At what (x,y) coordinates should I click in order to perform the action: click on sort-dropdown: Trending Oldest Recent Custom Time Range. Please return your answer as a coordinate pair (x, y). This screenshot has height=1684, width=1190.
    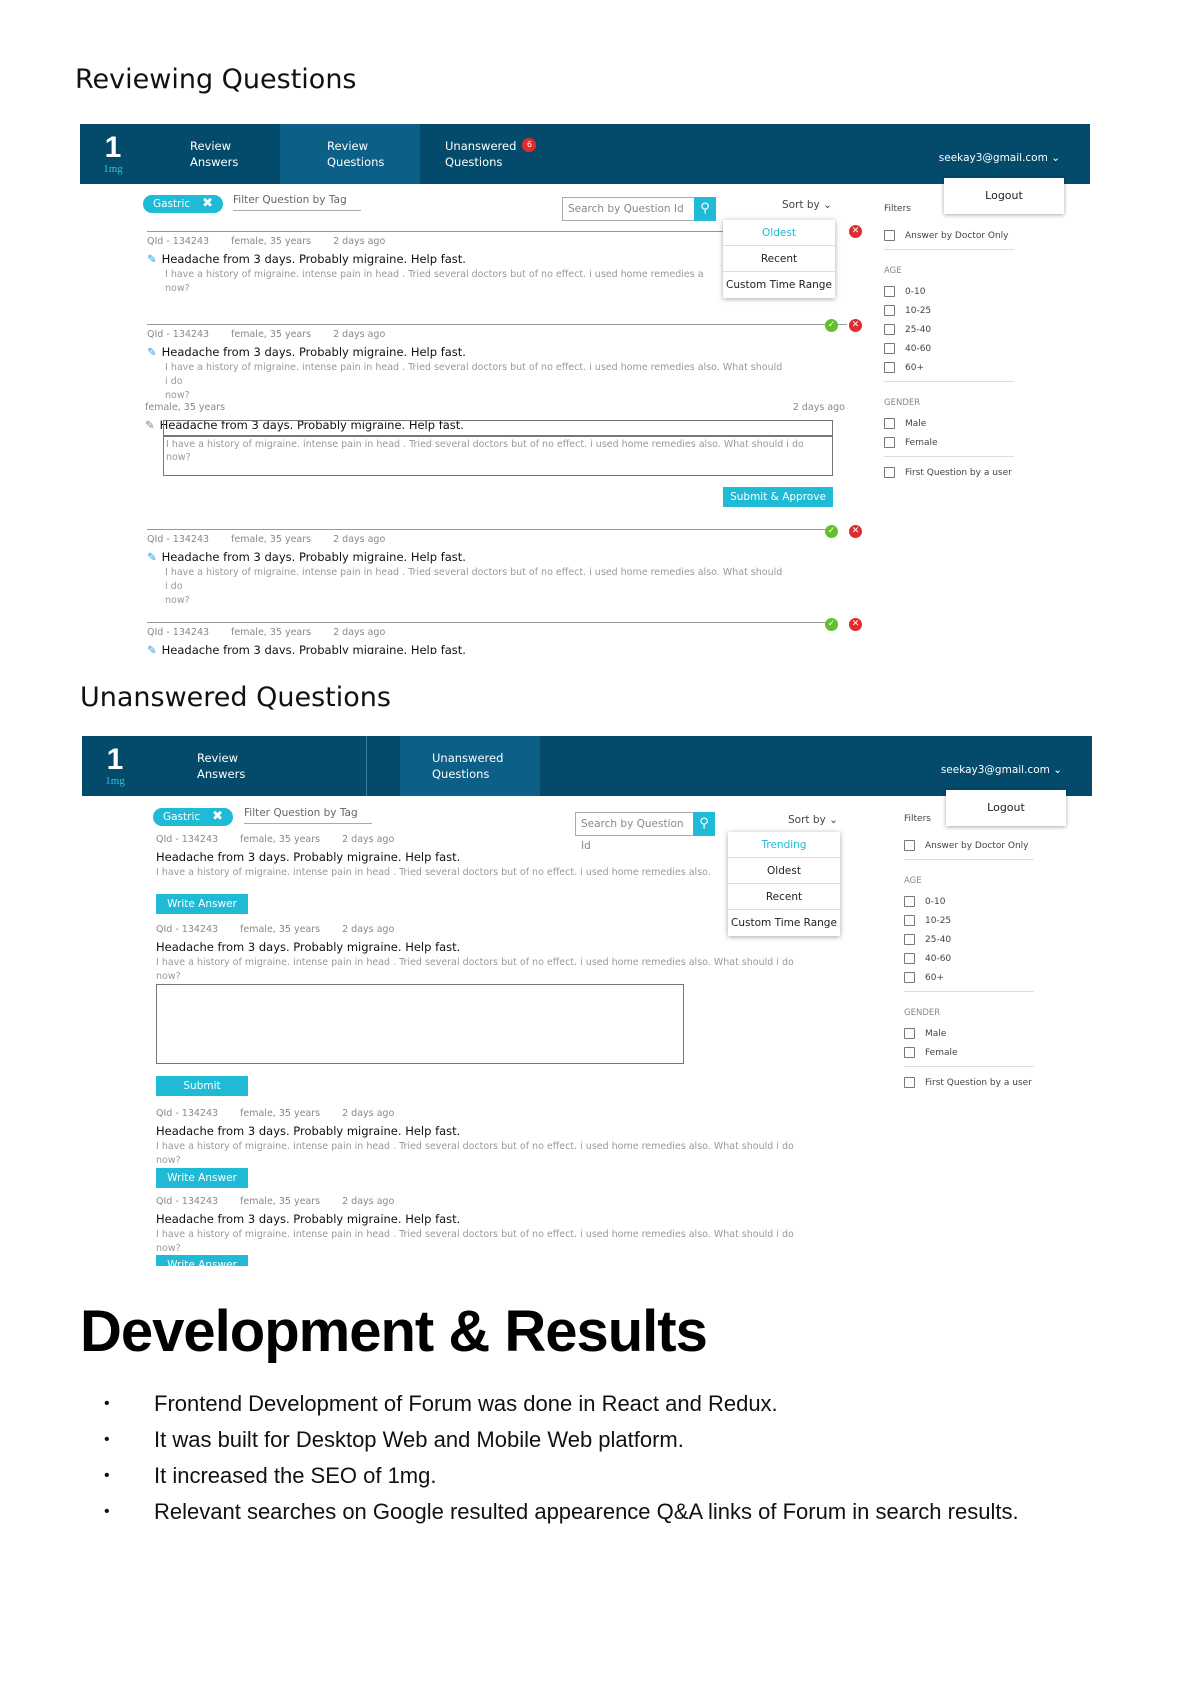
    Looking at the image, I should click on (784, 884).